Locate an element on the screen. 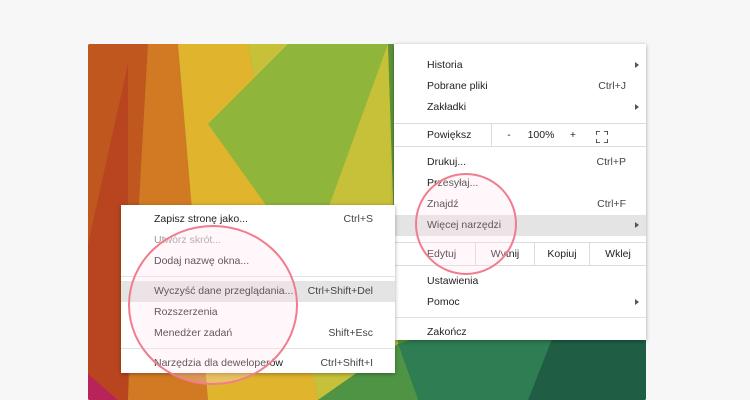 The image size is (750, 400). submenu-item-clear-browsing-data-shortcut: Ctrl+Shift+Del is located at coordinates (340, 291).